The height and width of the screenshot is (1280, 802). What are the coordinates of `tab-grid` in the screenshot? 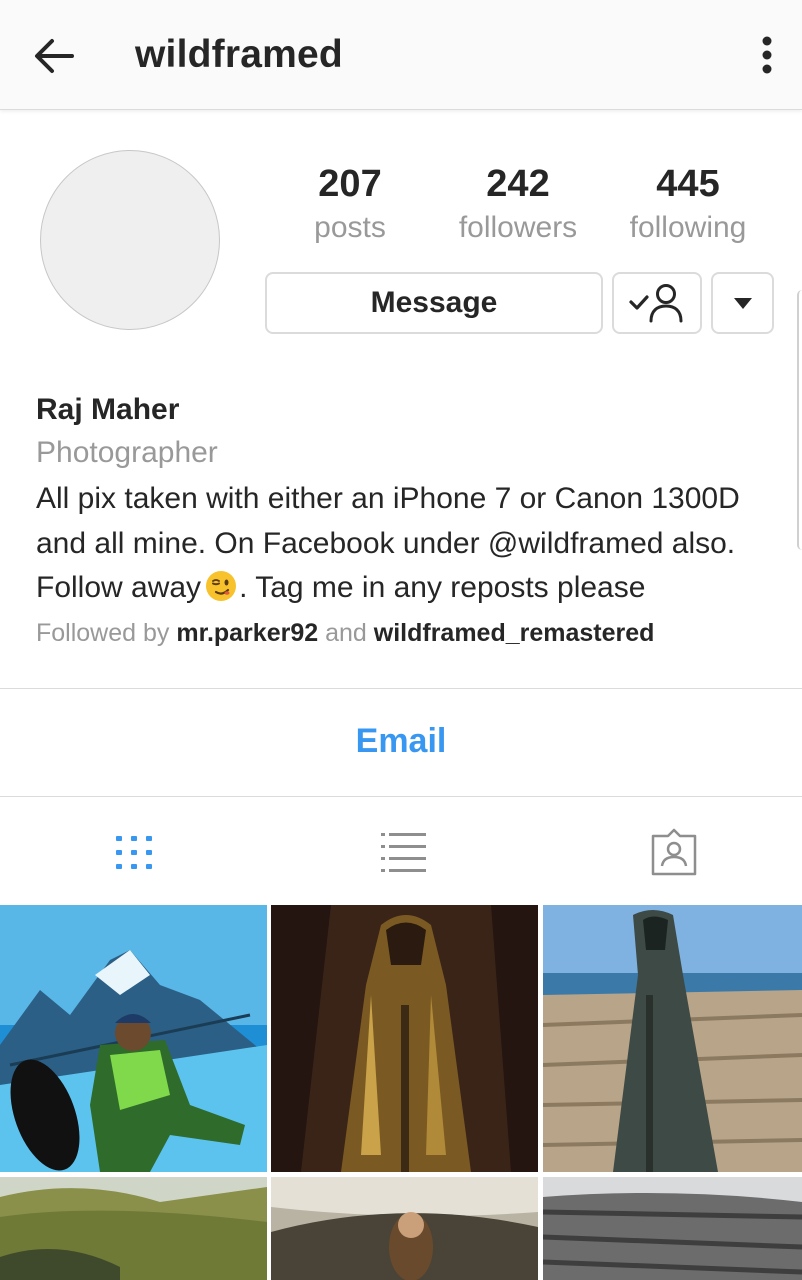 It's located at (134, 852).